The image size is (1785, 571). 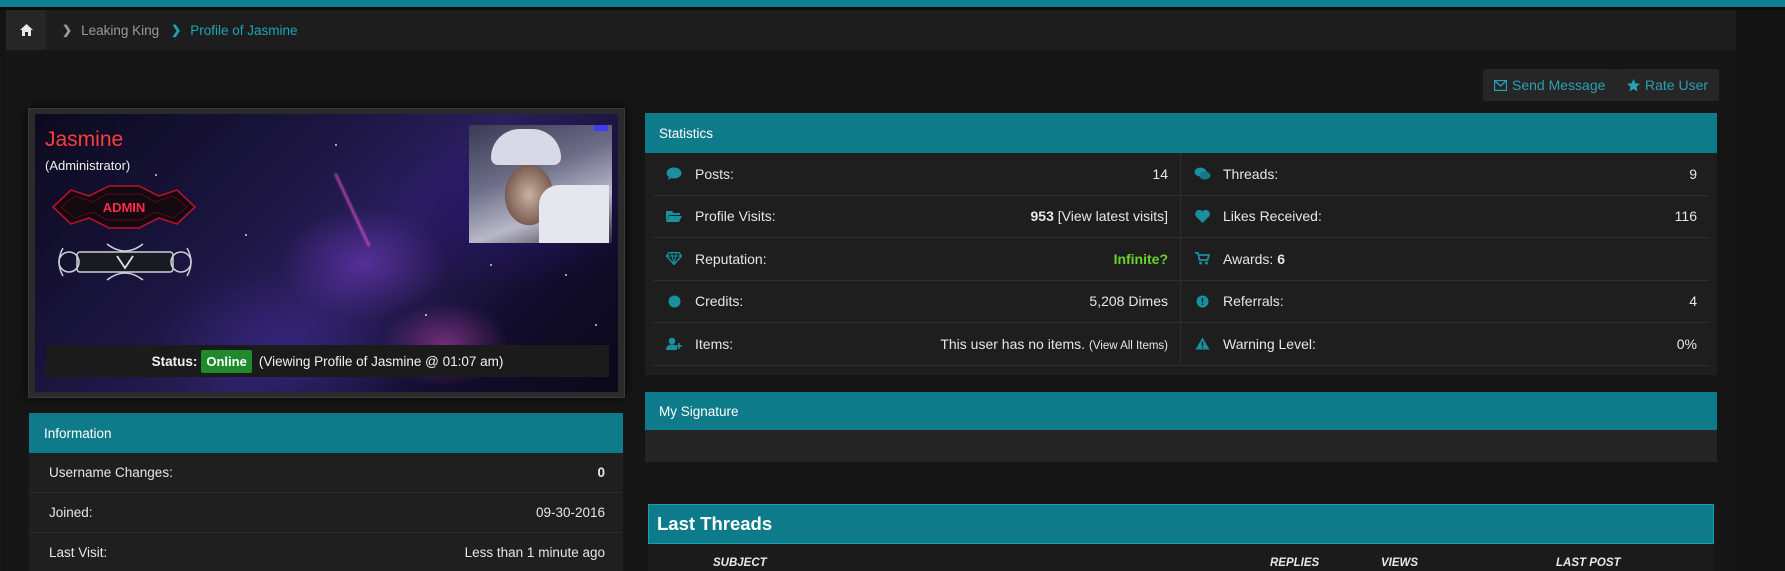 I want to click on stat-value-group: This user has no items. (View All Items), so click(x=1054, y=344).